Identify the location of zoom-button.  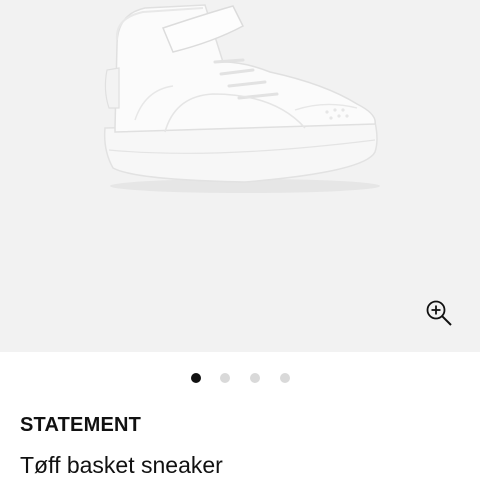
(439, 313).